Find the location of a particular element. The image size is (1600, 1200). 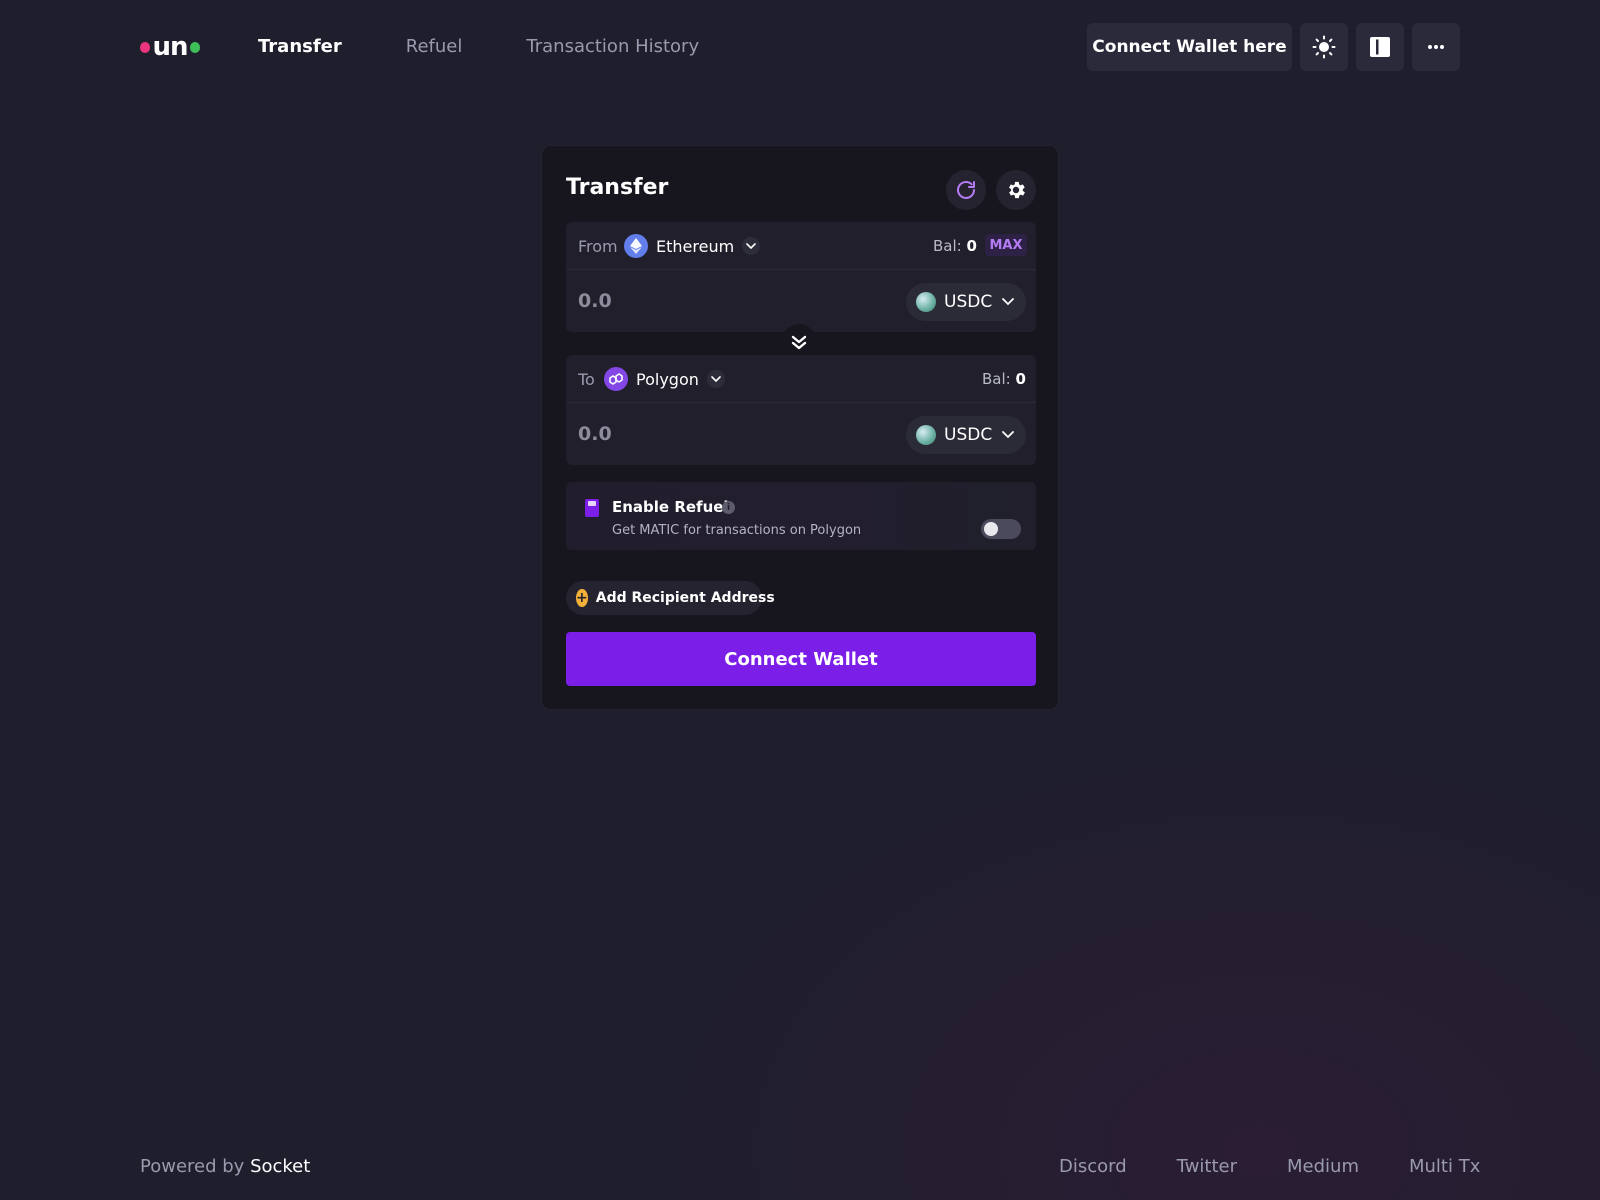

double-chevron-down-icon is located at coordinates (799, 342).